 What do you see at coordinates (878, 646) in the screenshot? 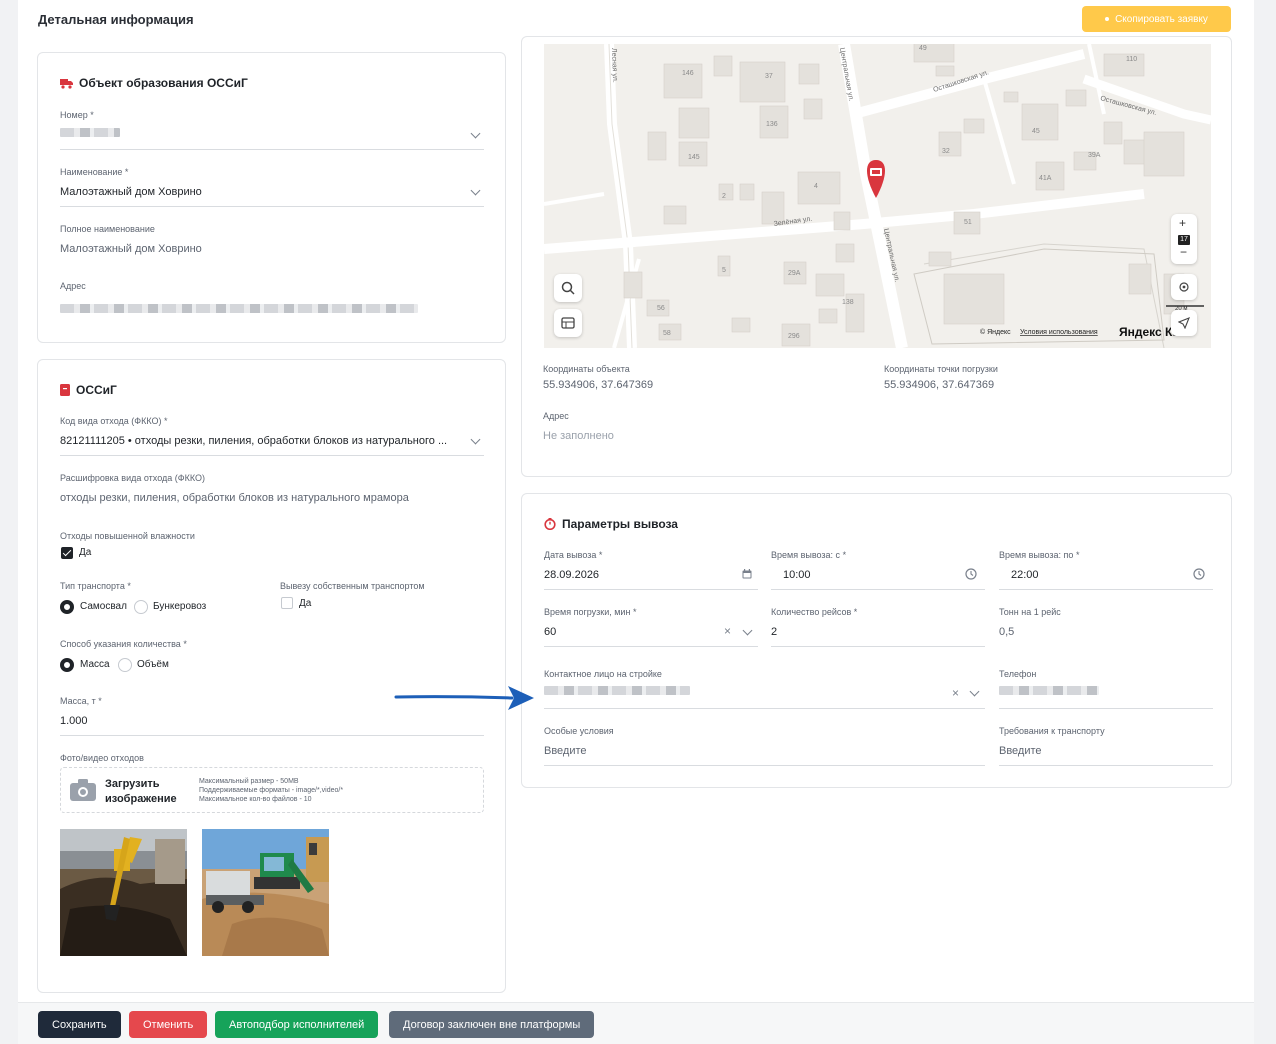
I see `trips-underline` at bounding box center [878, 646].